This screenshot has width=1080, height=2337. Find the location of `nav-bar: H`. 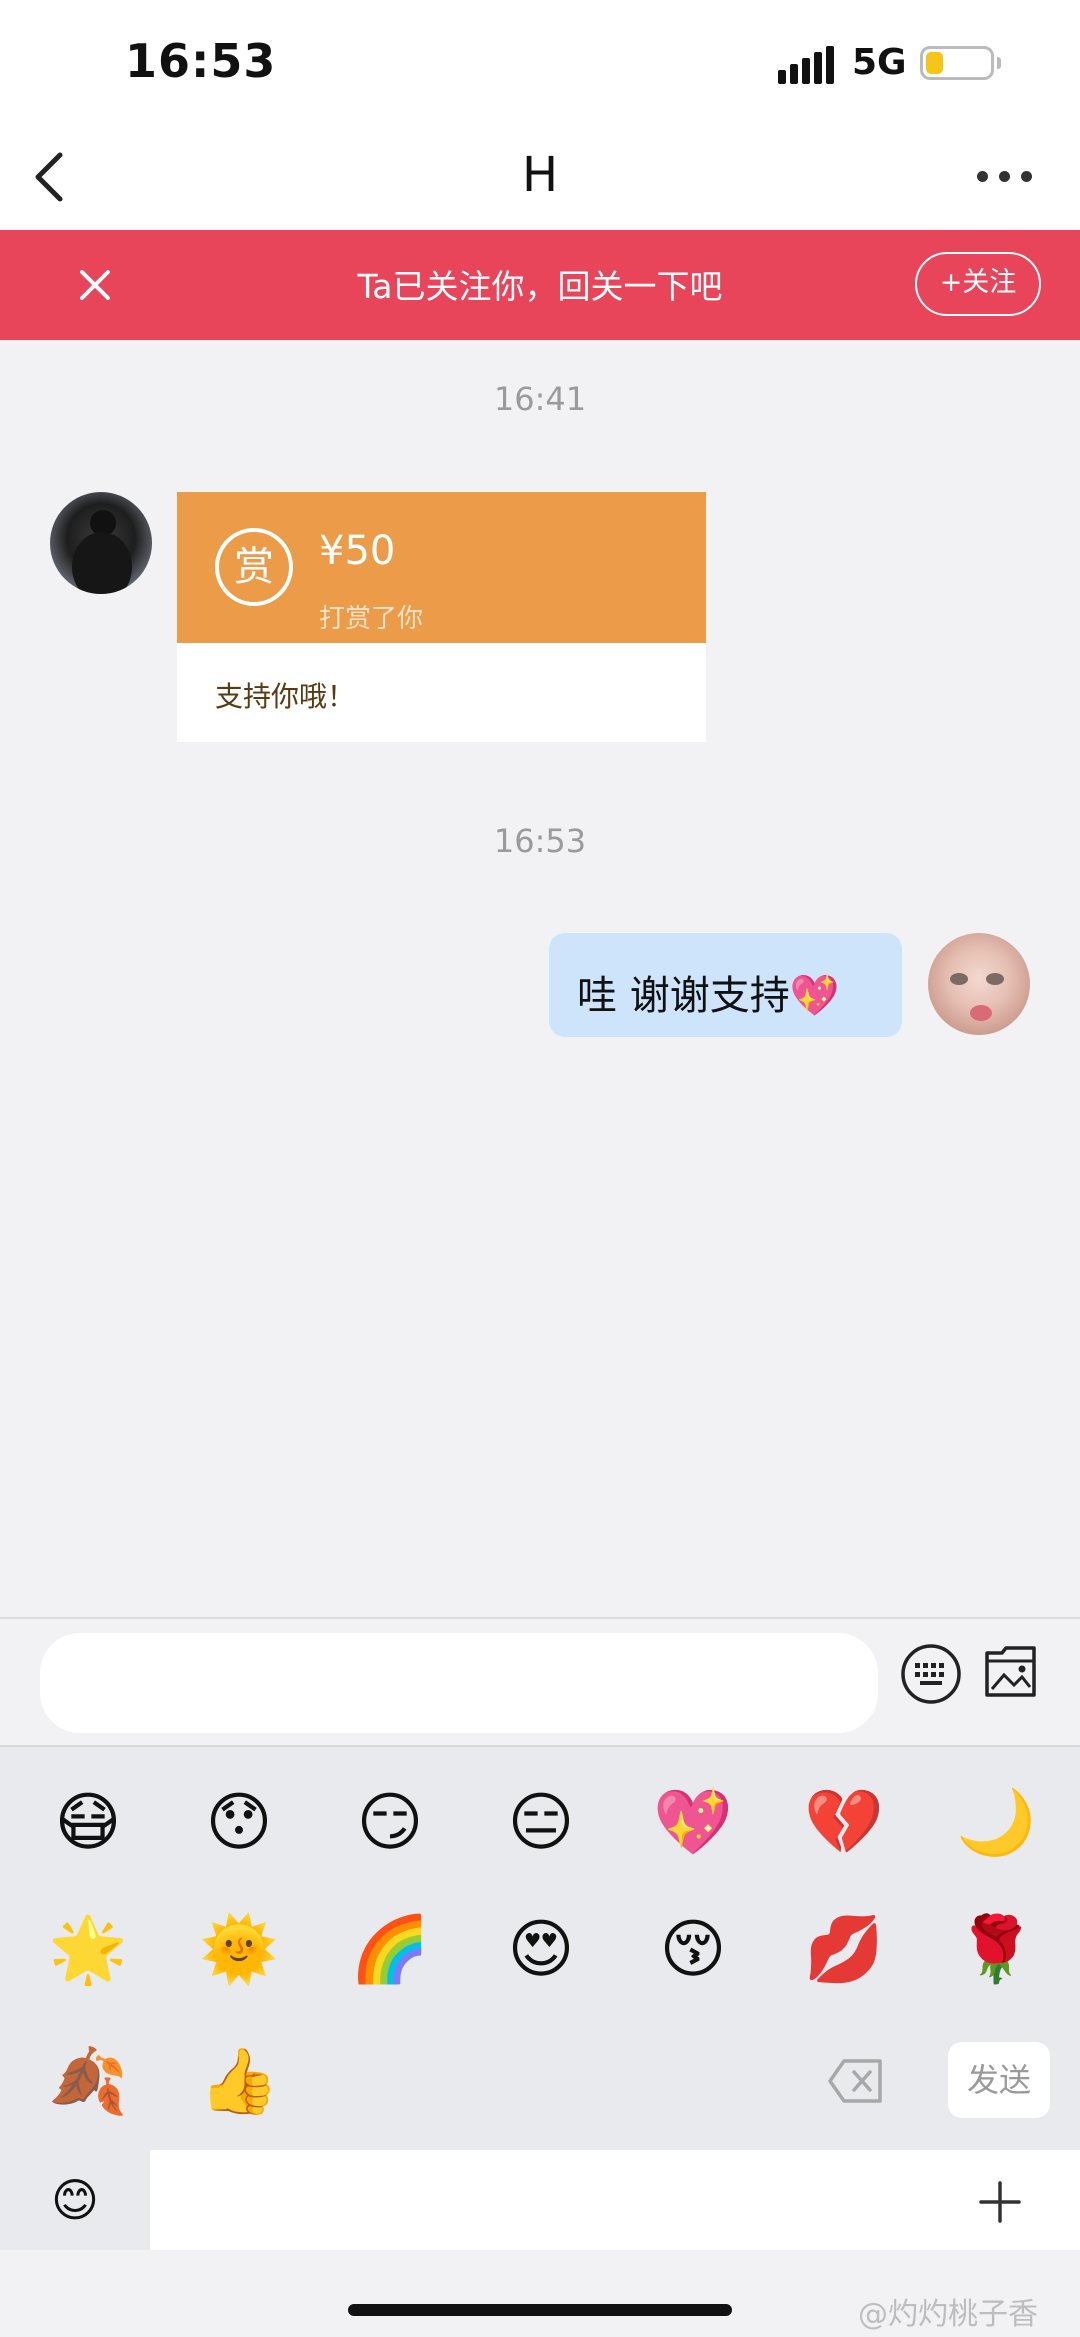

nav-bar: H is located at coordinates (540, 177).